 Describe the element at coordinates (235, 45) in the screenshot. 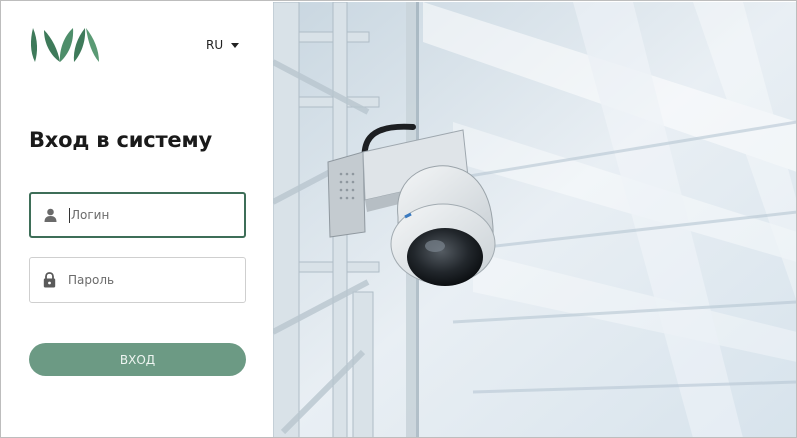

I see `caret-down-icon` at that location.